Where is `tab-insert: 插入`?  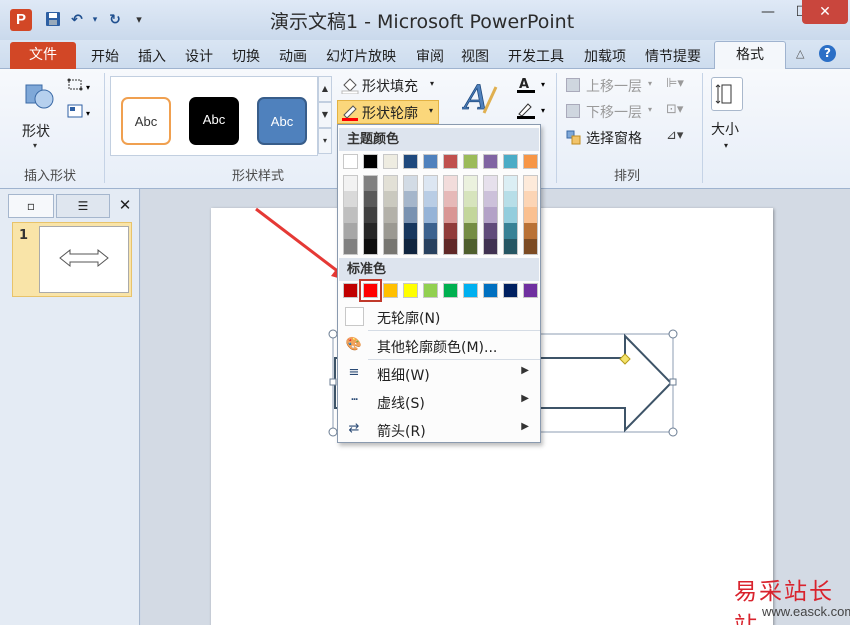 tab-insert: 插入 is located at coordinates (152, 56).